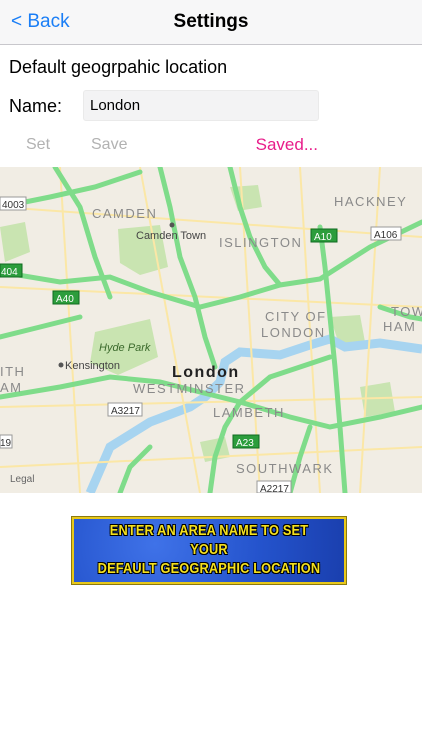 This screenshot has width=422, height=750. I want to click on map-area-label: SOUTHWARK, so click(285, 468).